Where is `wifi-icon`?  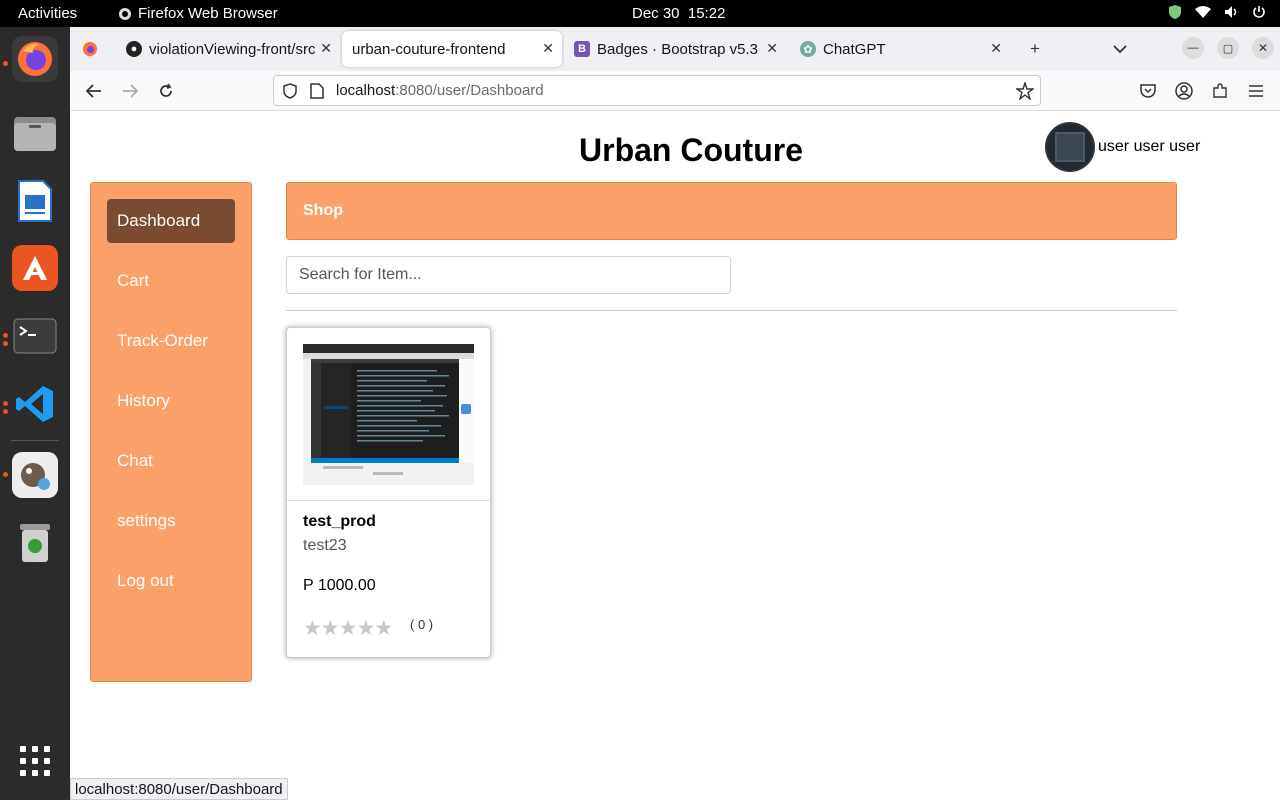 wifi-icon is located at coordinates (1203, 12).